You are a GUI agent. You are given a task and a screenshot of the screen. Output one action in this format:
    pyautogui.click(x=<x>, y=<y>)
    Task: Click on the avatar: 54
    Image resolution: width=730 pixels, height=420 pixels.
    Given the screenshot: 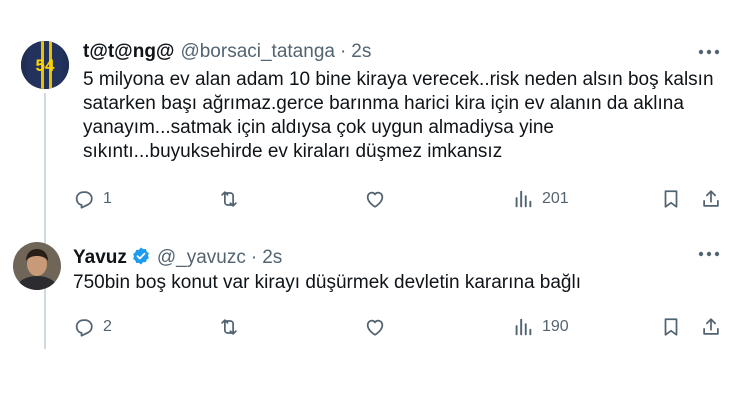 What is the action you would take?
    pyautogui.click(x=45, y=65)
    